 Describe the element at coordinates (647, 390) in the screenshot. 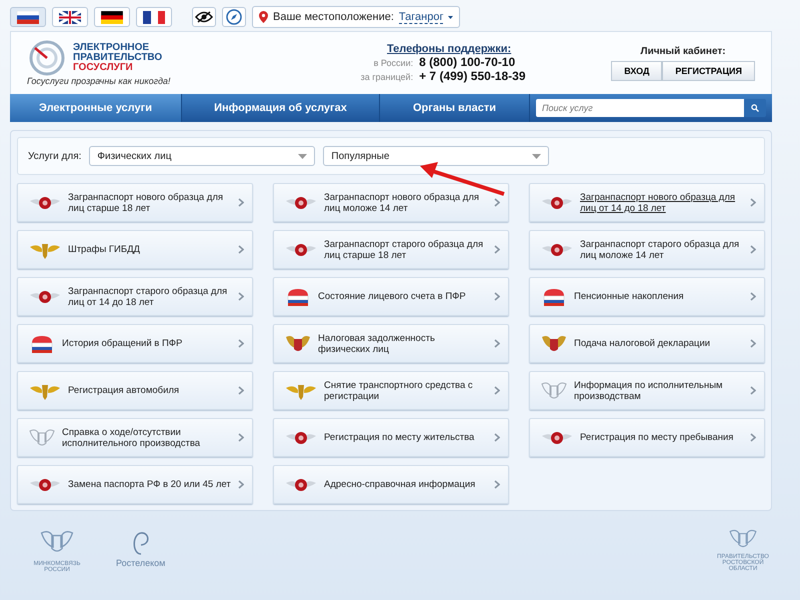

I see `service-card: Информация по исполнительным производствам` at that location.